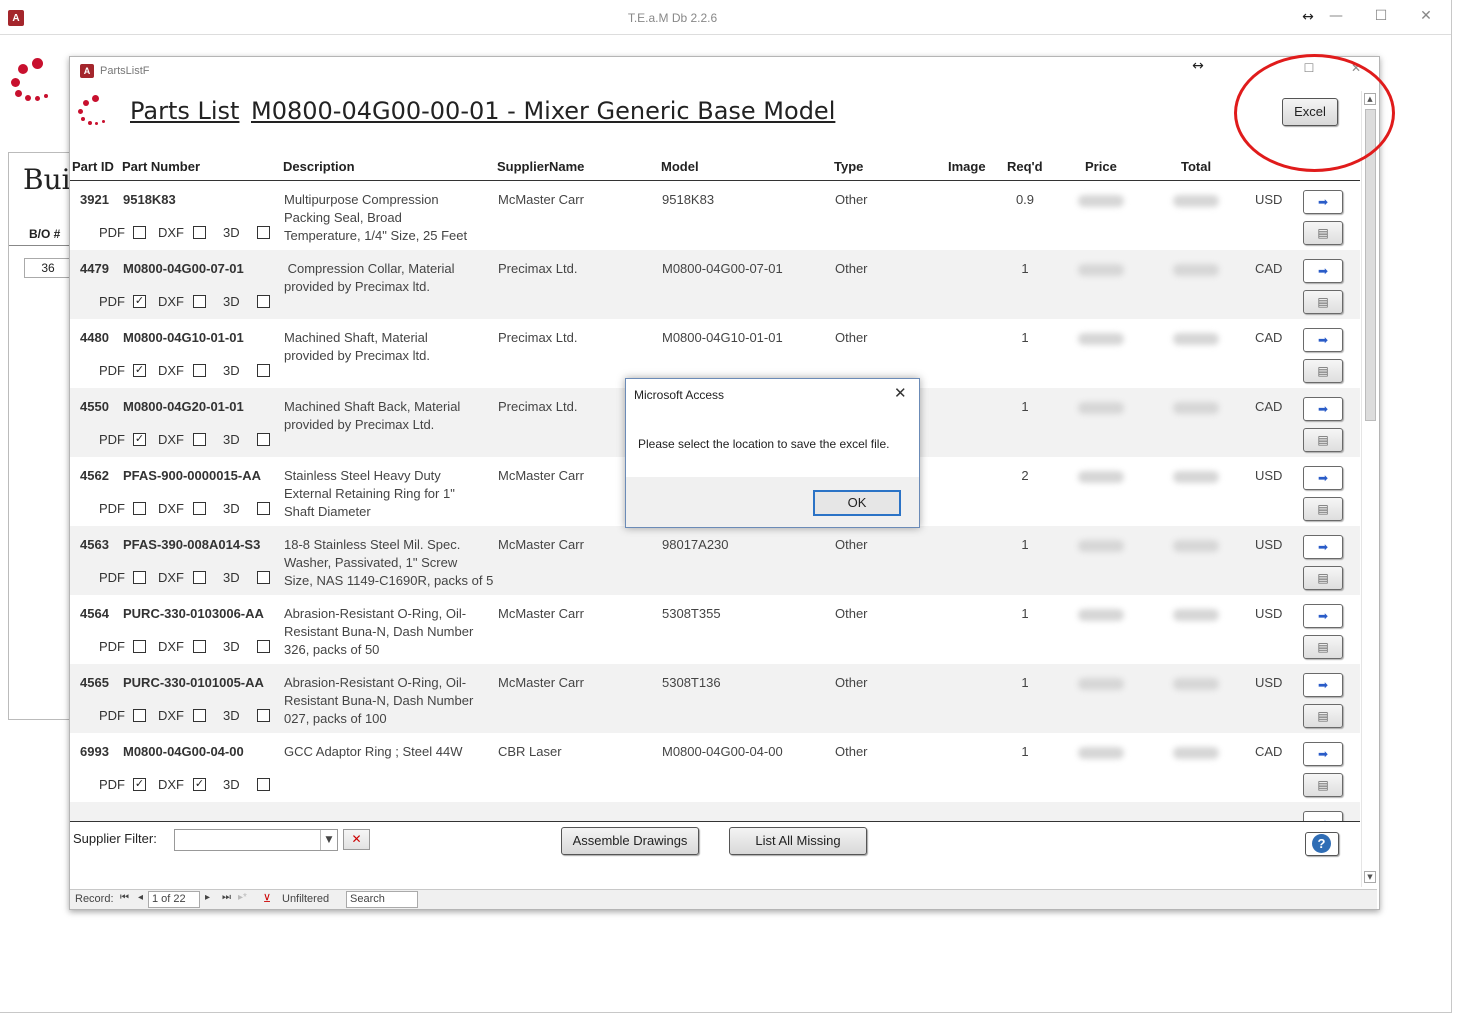 This screenshot has height=1015, width=1459. Describe the element at coordinates (267, 898) in the screenshot. I see `filter-icon: ⊻` at that location.